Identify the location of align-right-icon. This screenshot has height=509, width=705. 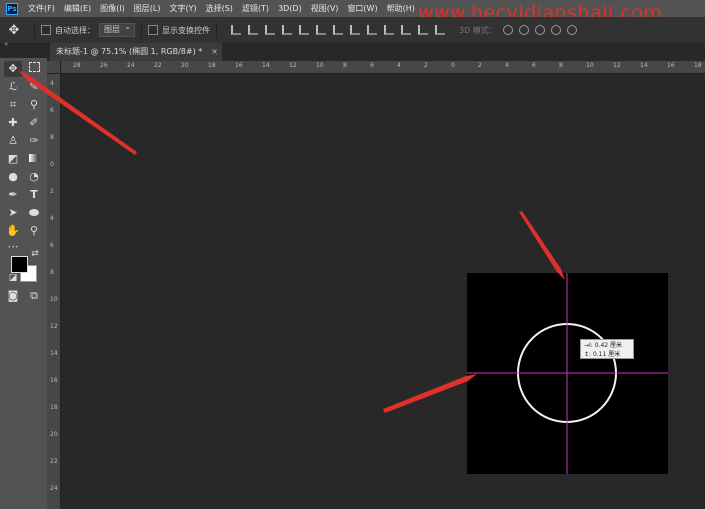
(321, 30).